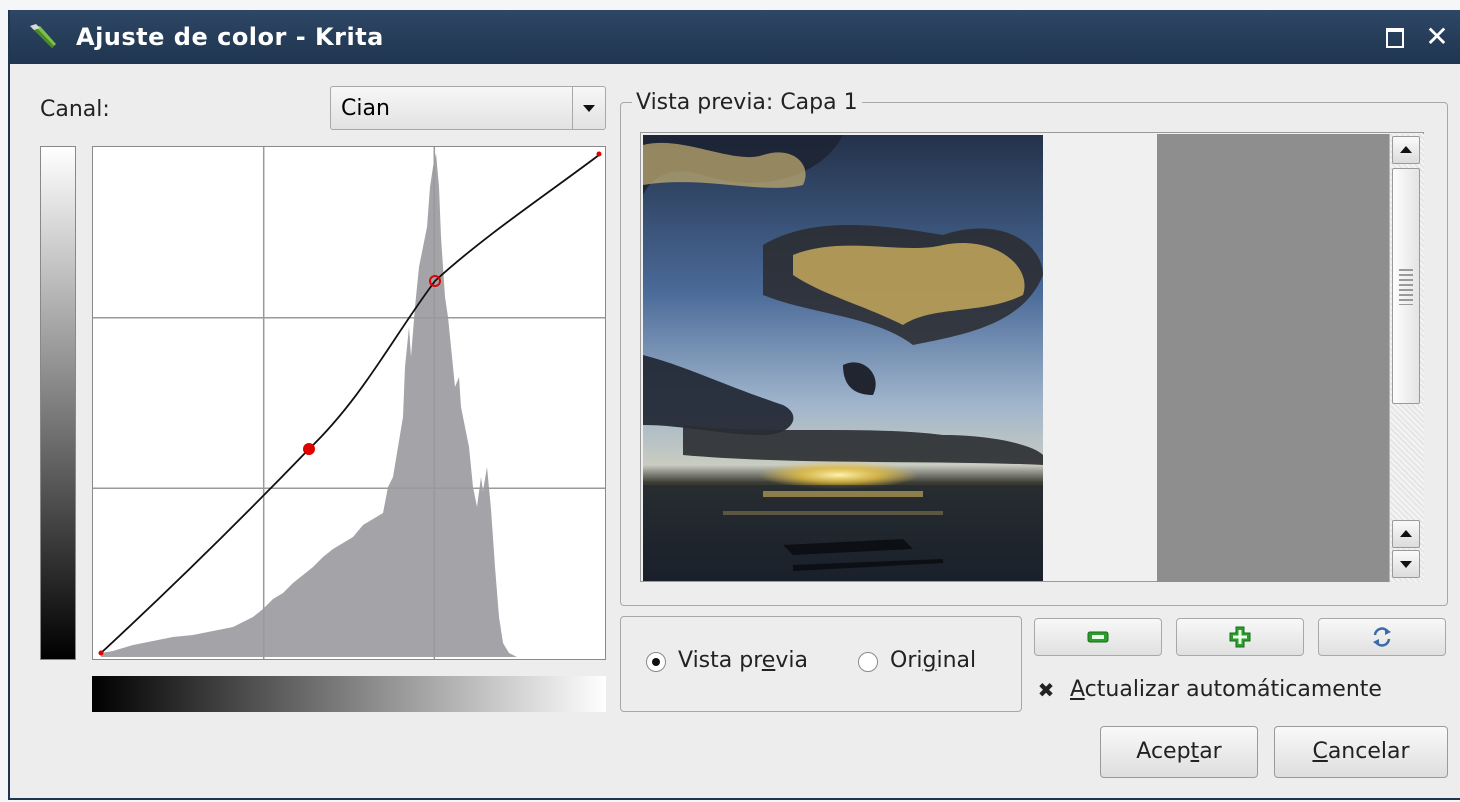 This screenshot has width=1460, height=802. I want to click on channel-select-value: Cian, so click(365, 108).